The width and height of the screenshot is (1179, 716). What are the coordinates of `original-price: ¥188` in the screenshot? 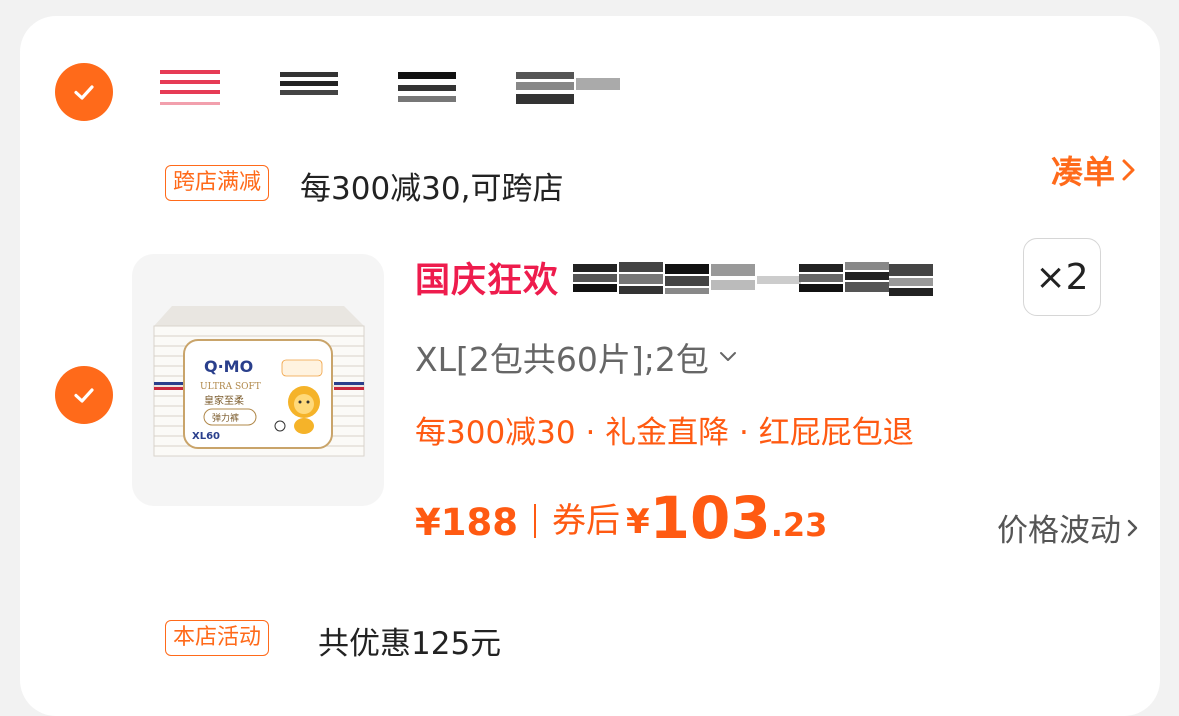 It's located at (466, 522).